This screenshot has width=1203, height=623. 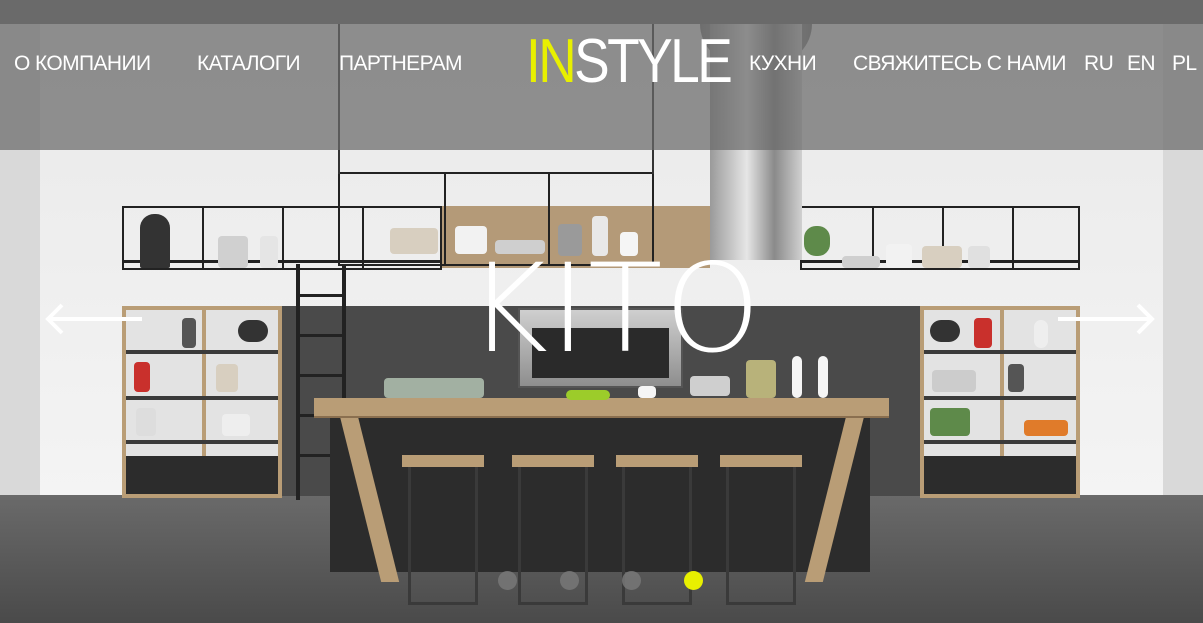 I want to click on slider-next-button, so click(x=1108, y=319).